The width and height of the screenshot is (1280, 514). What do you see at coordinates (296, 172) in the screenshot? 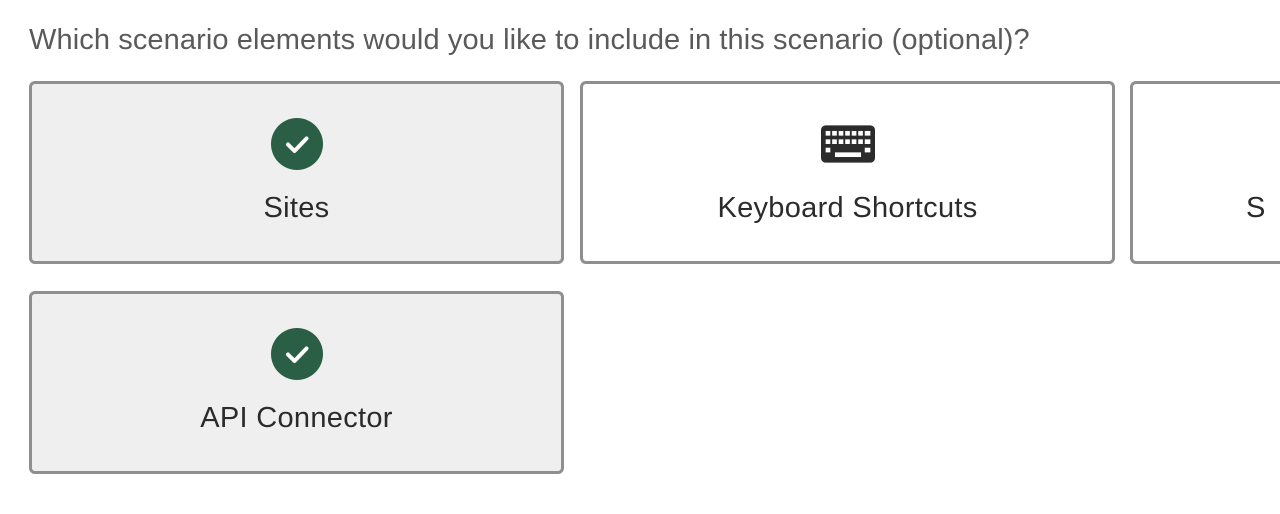
I see `option-card-sites: Sites` at bounding box center [296, 172].